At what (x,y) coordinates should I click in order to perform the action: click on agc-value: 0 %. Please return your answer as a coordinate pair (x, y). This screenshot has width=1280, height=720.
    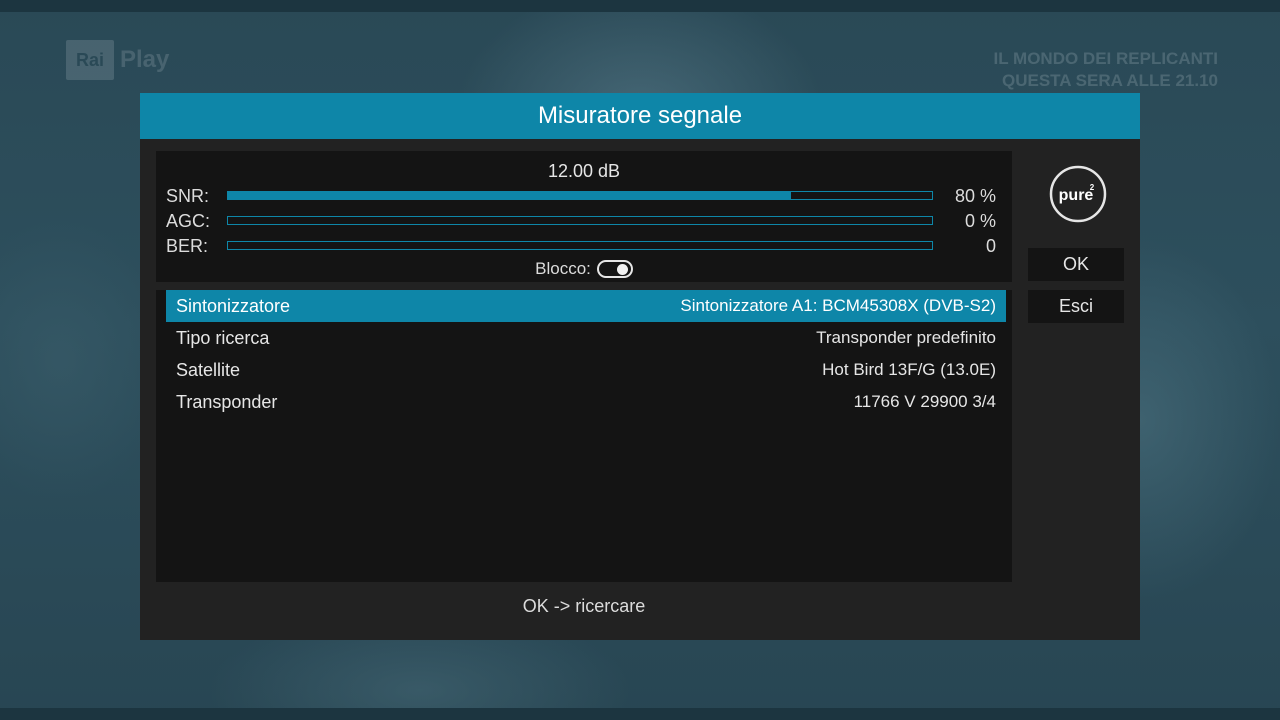
    Looking at the image, I should click on (980, 221).